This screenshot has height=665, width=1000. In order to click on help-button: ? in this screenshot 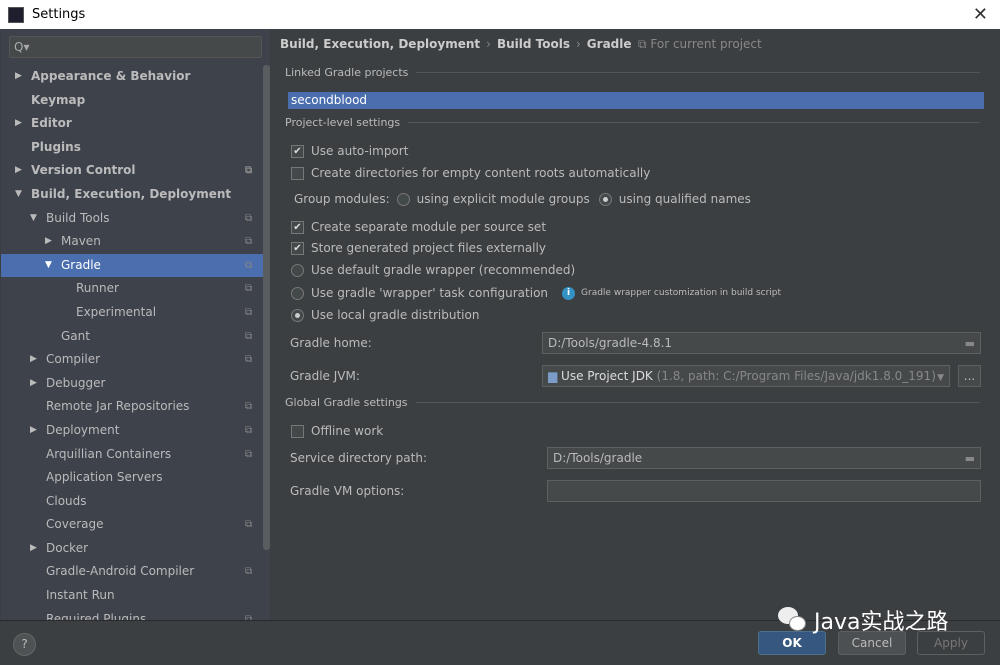, I will do `click(24, 644)`.